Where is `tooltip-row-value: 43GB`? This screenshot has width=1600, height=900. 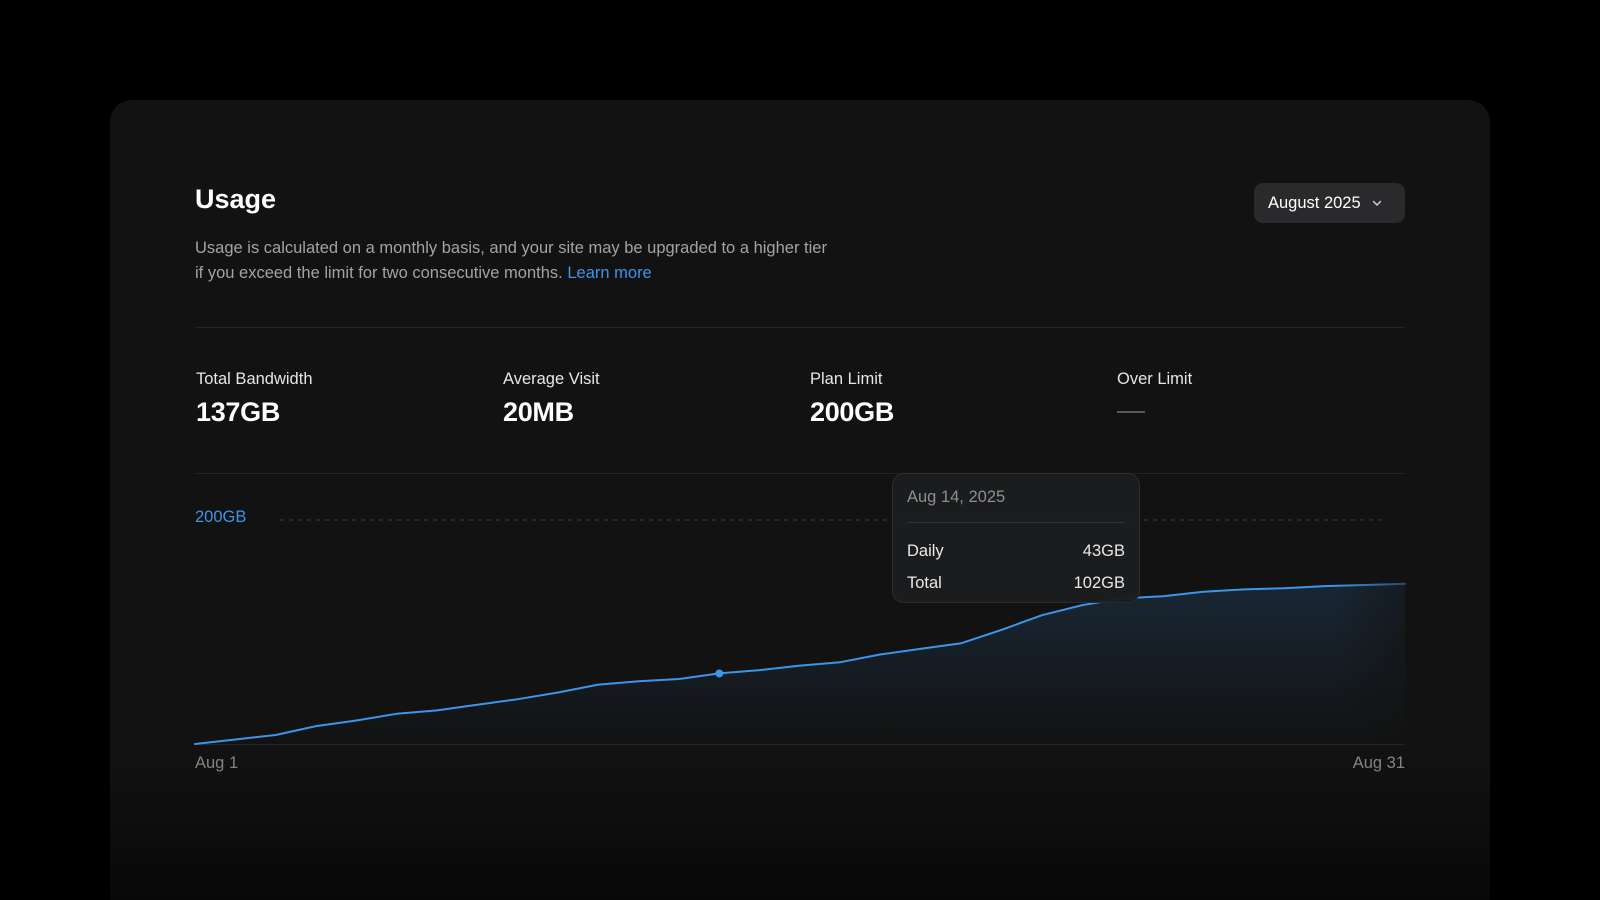
tooltip-row-value: 43GB is located at coordinates (1103, 550).